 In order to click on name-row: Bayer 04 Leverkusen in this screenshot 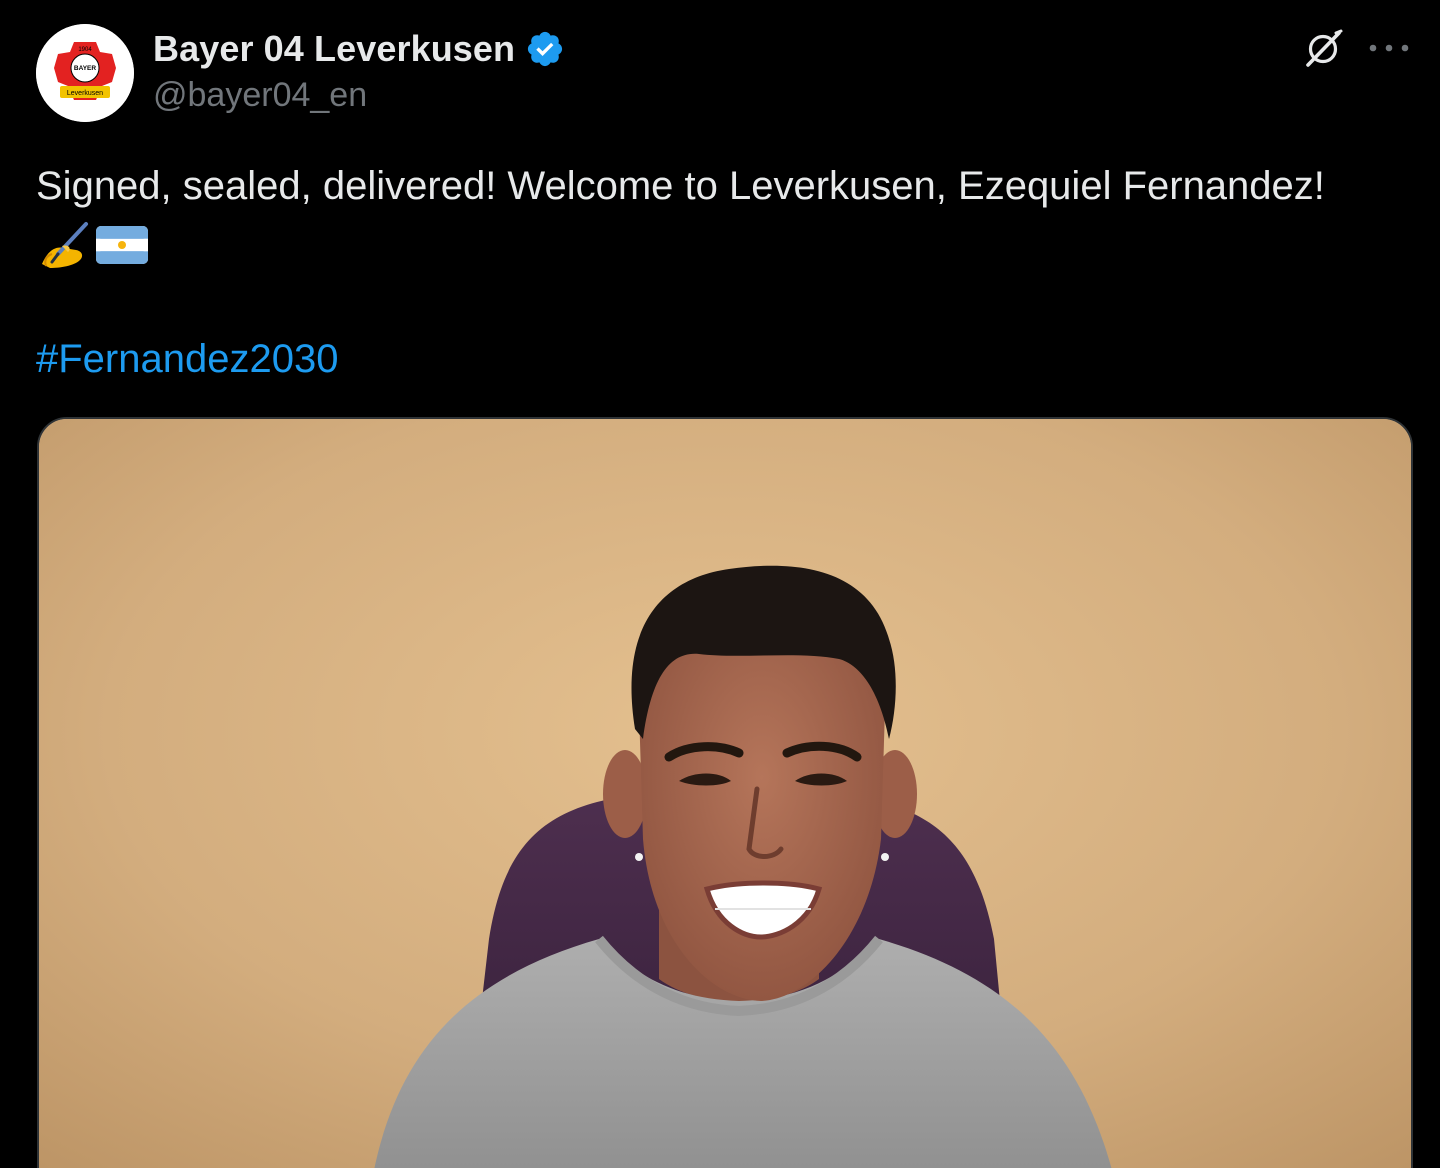, I will do `click(359, 49)`.